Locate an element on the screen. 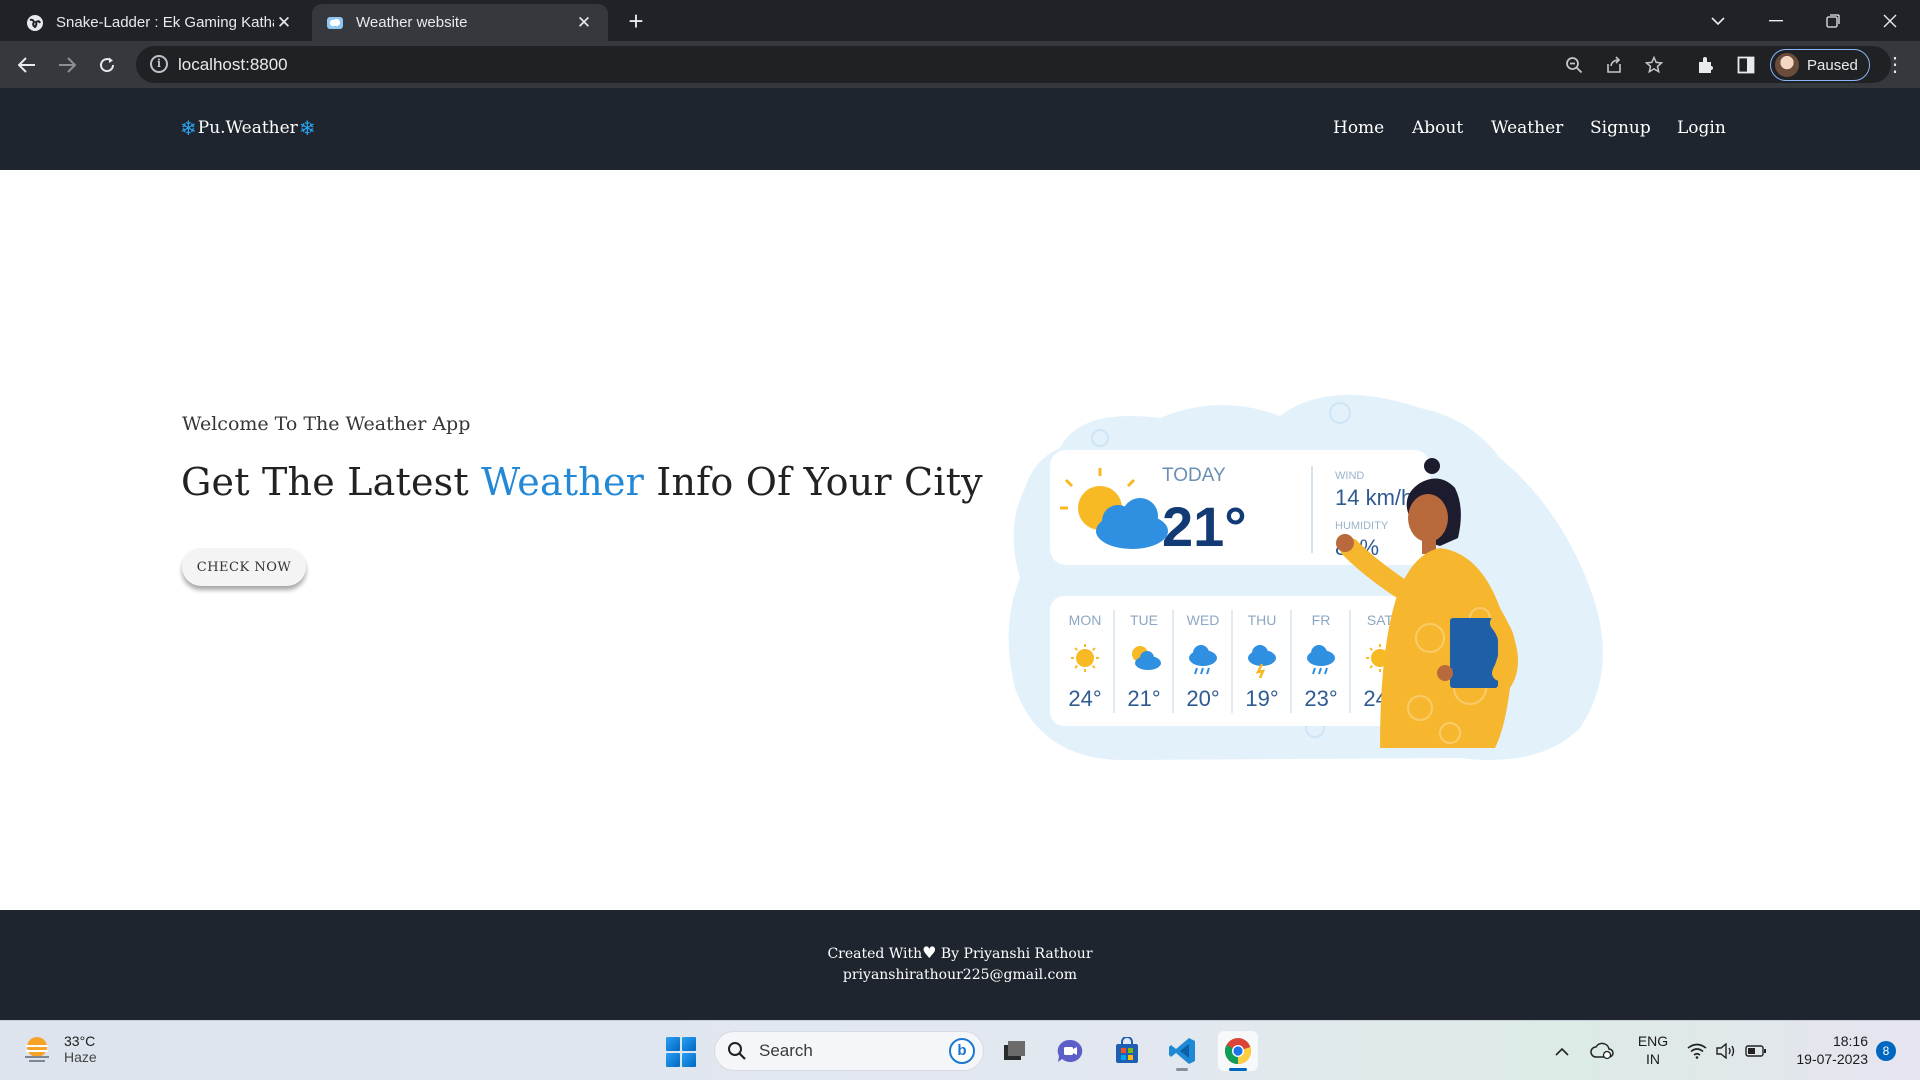 The width and height of the screenshot is (1920, 1080). minimize-button is located at coordinates (1776, 20).